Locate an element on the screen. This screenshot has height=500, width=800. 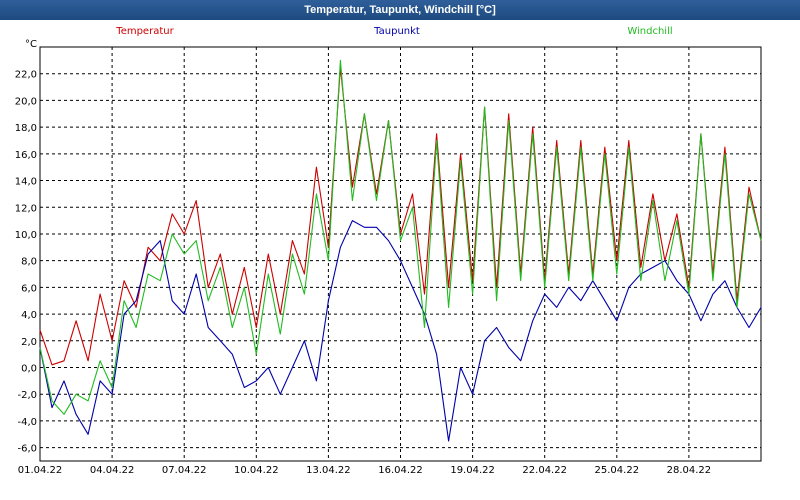
x-tick-label: 22.04.22 is located at coordinates (544, 470).